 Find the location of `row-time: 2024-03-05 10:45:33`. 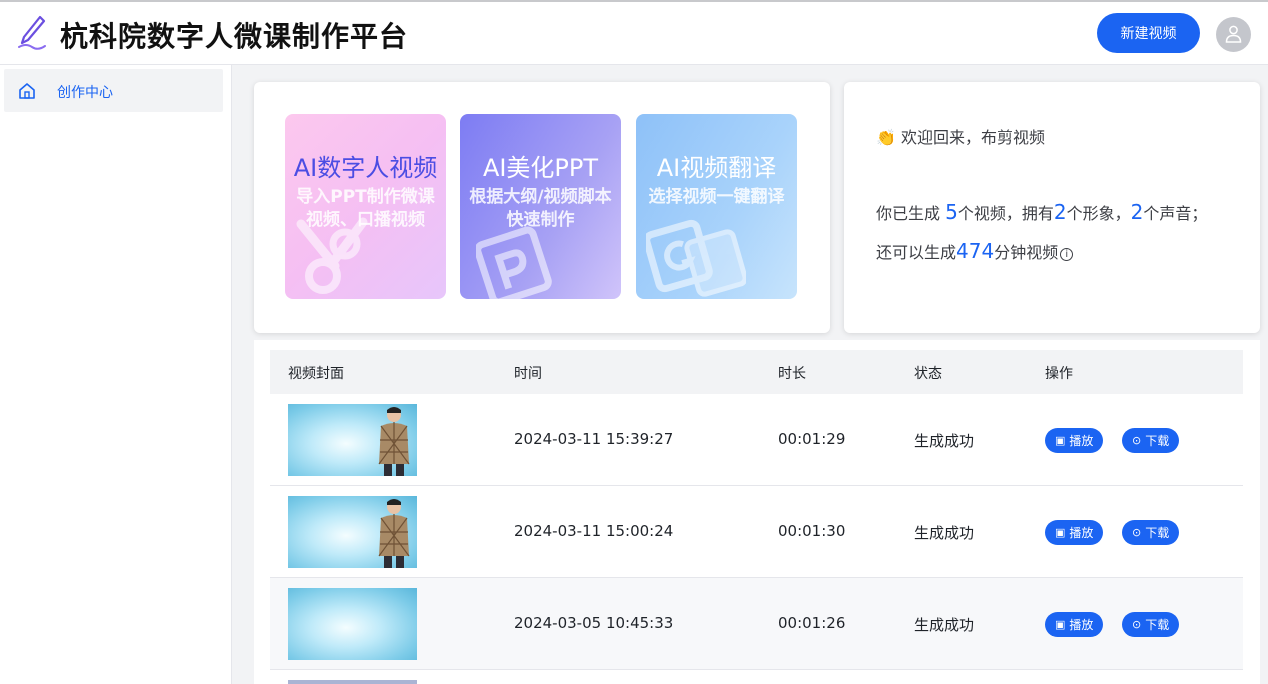

row-time: 2024-03-05 10:45:33 is located at coordinates (594, 623).